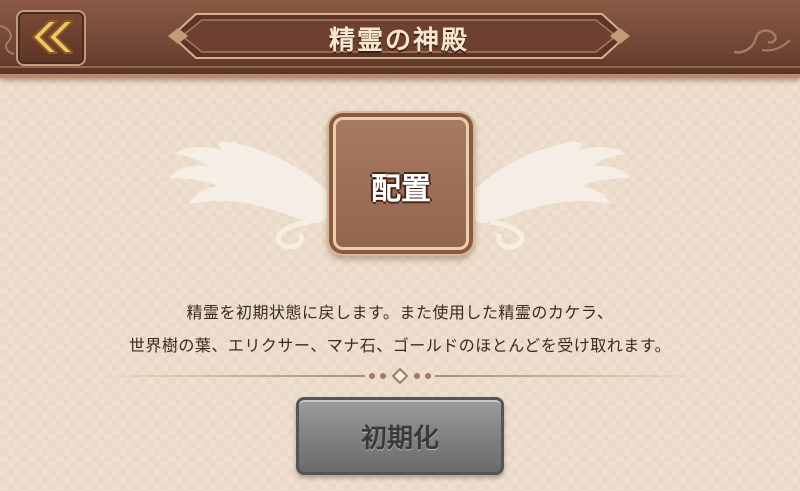 This screenshot has height=491, width=800. I want to click on place-button: 配置, so click(401, 183).